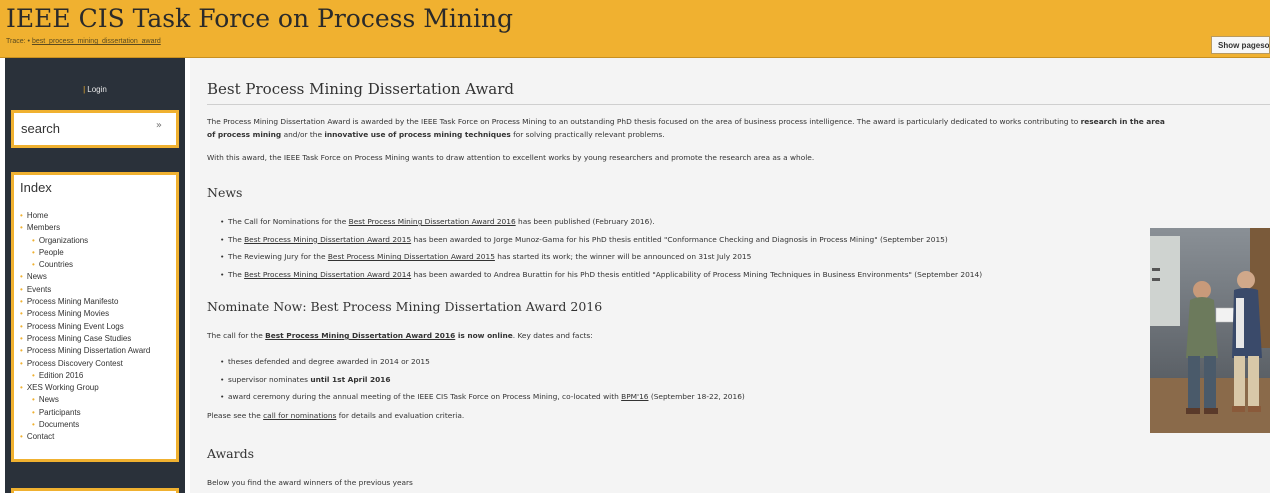 The image size is (1270, 493). I want to click on title-divider, so click(738, 104).